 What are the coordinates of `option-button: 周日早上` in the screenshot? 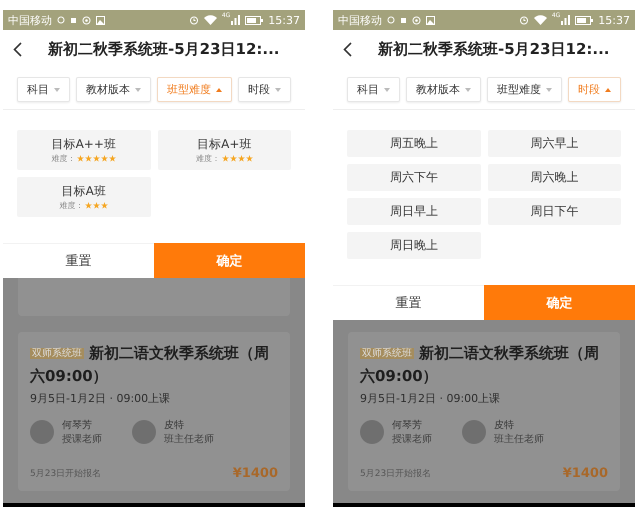 It's located at (413, 211).